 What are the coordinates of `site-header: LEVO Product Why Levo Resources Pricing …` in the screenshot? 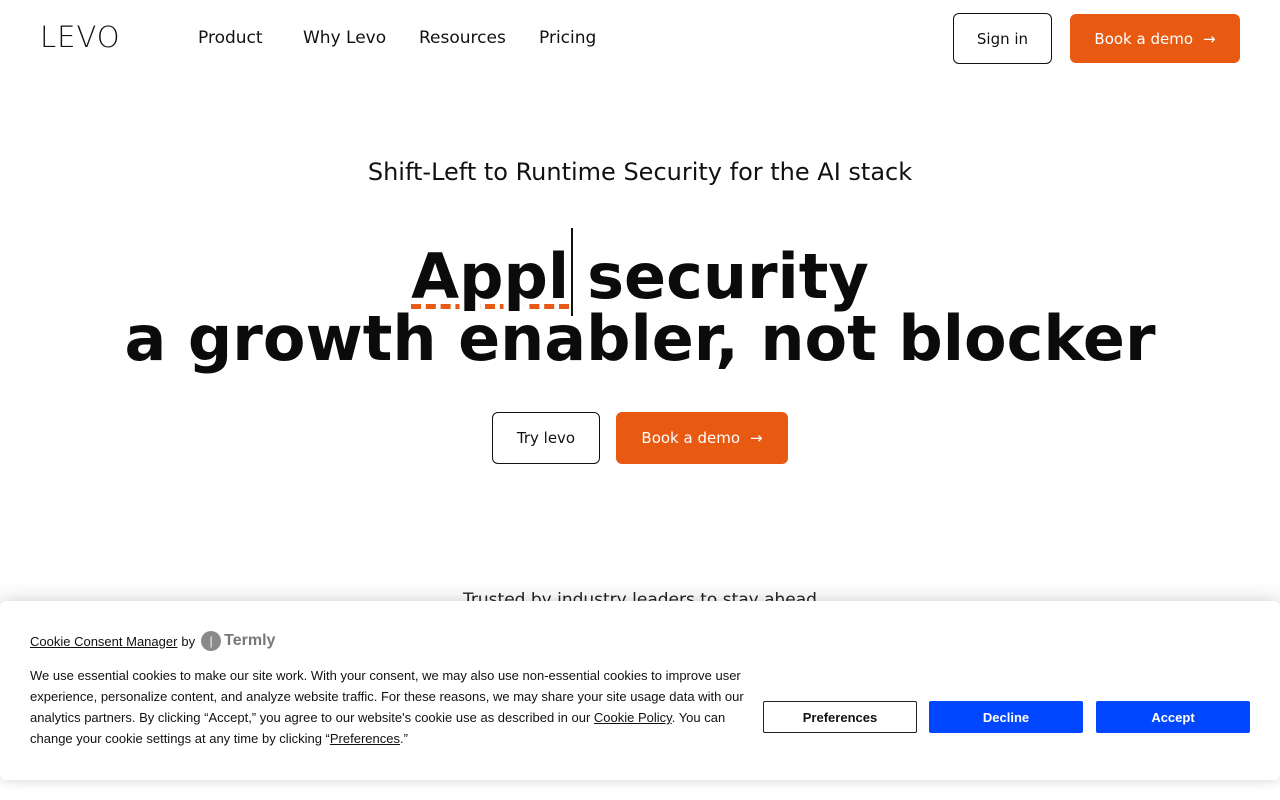 It's located at (640, 38).